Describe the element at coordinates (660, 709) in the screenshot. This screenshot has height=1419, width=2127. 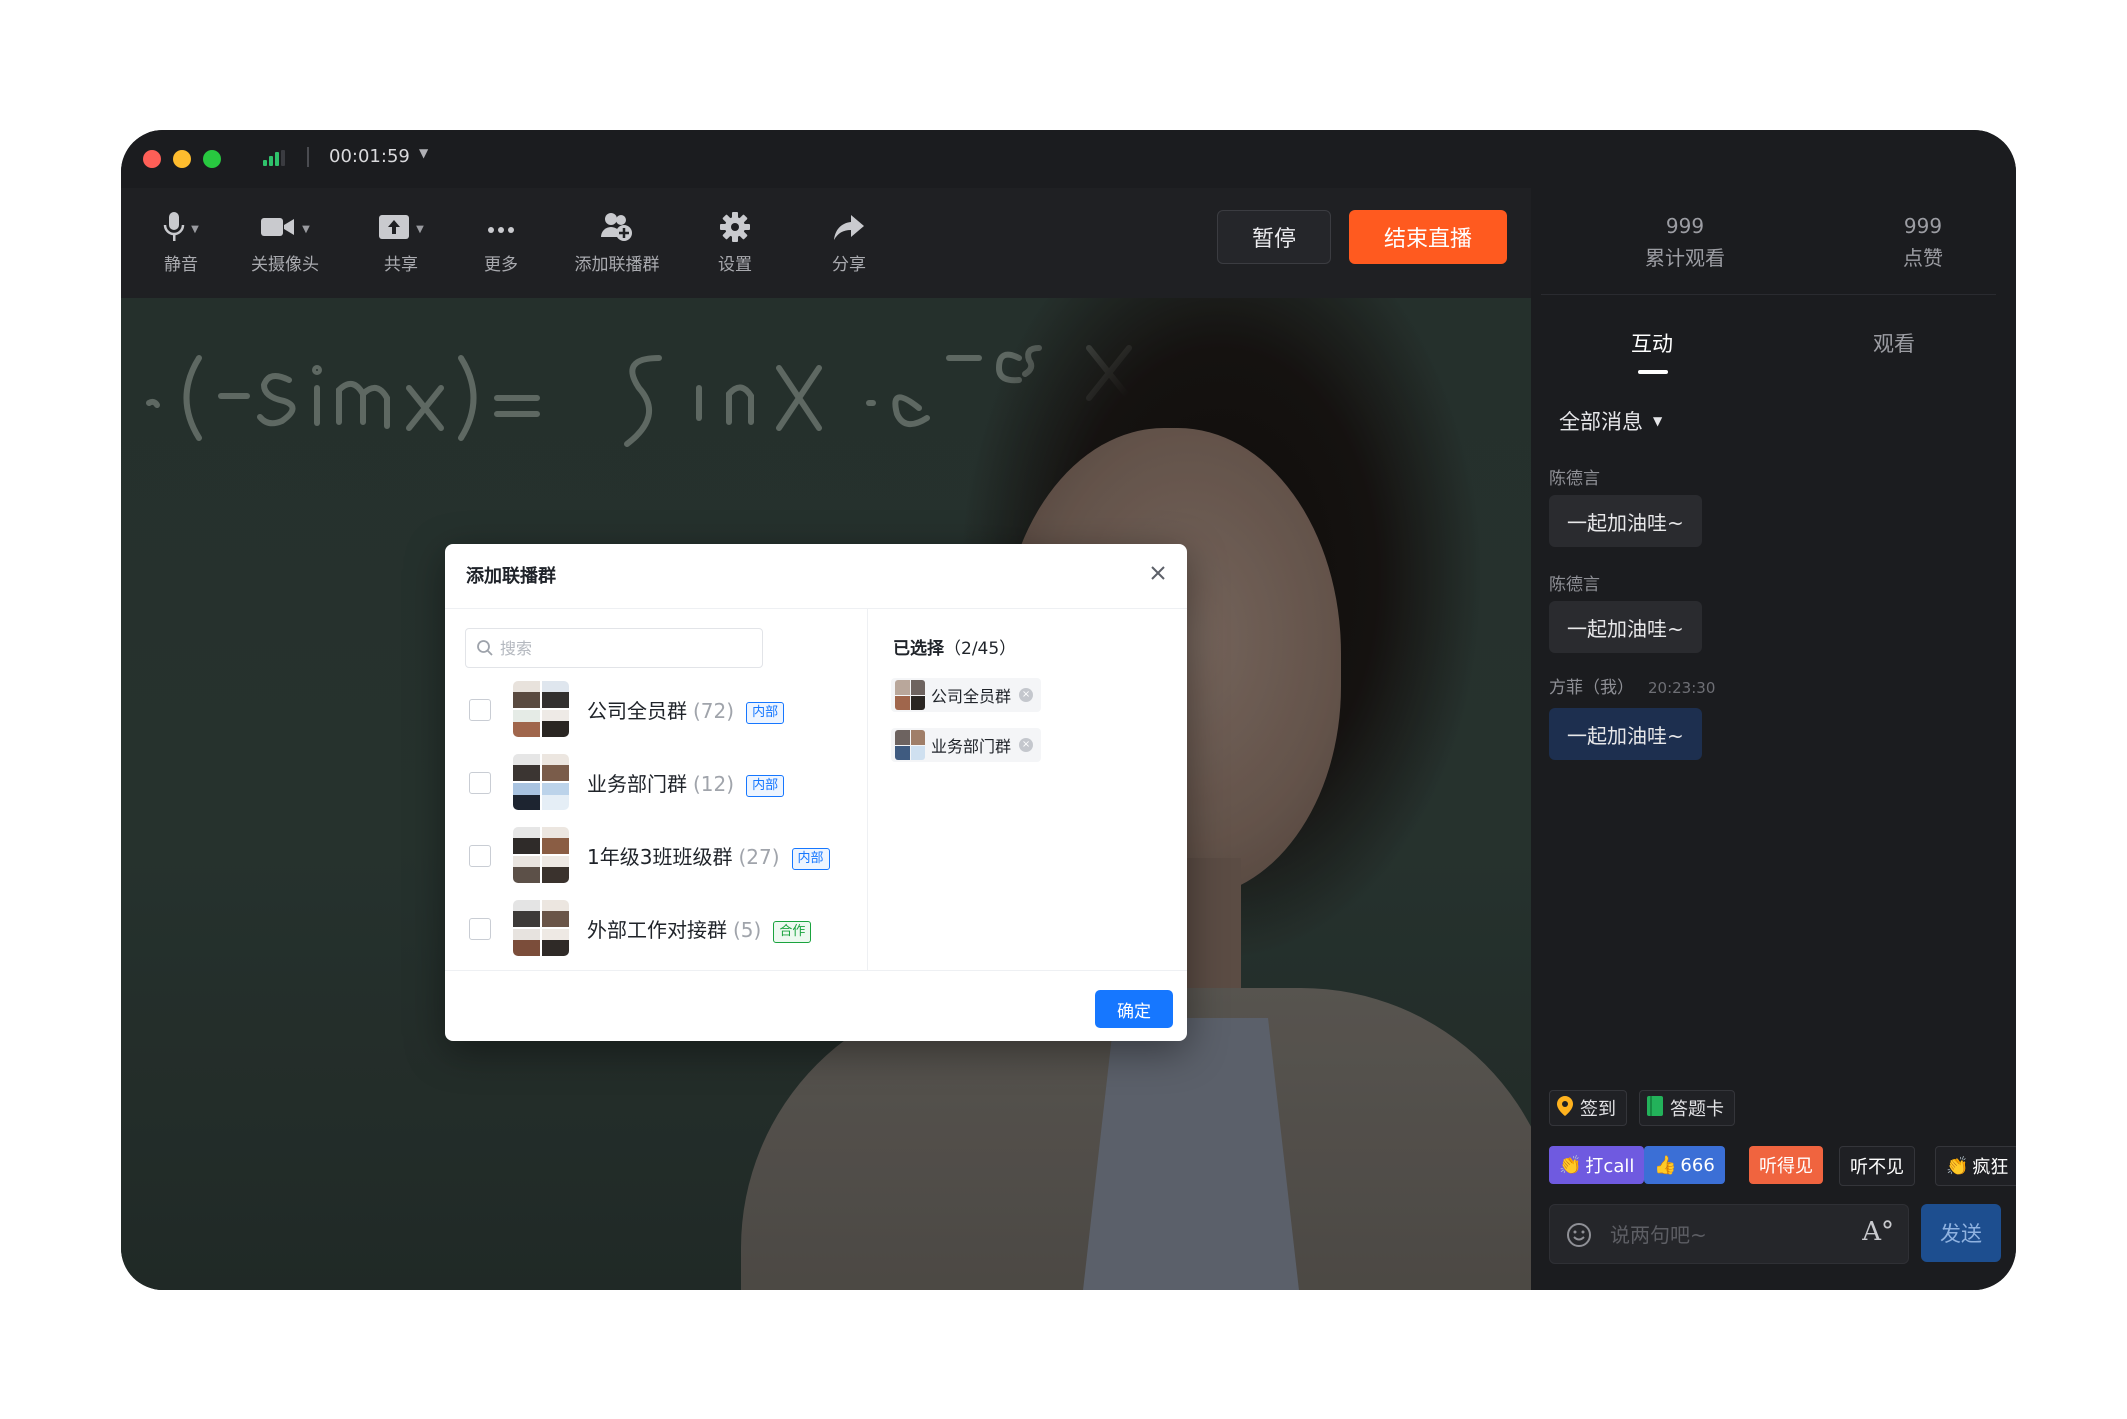
I see `group-row: 公司全员群 (72) 内部` at that location.